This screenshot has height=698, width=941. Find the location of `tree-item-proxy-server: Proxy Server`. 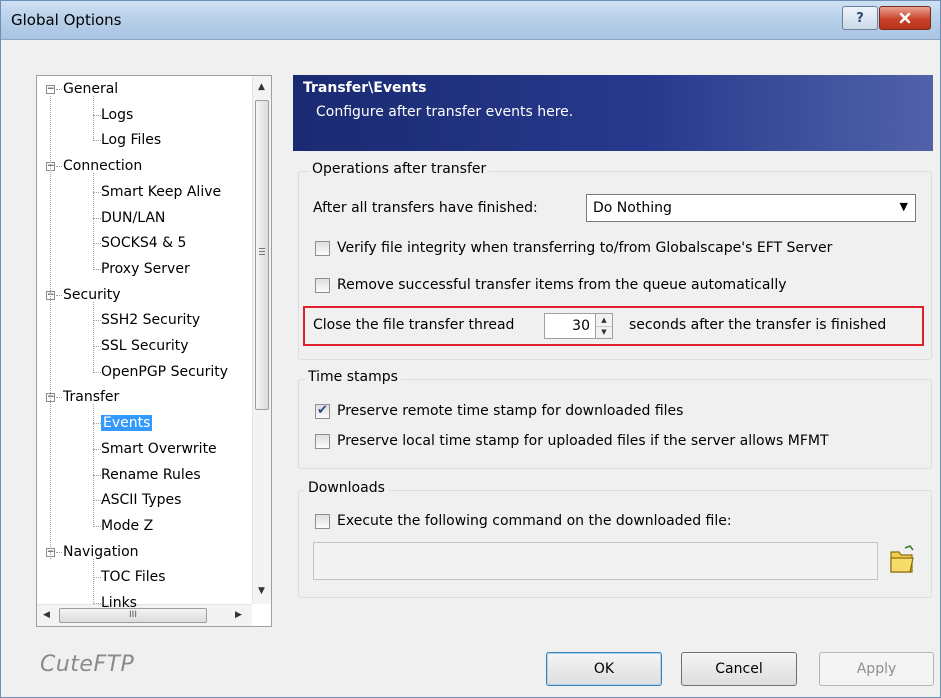

tree-item-proxy-server: Proxy Server is located at coordinates (145, 269).